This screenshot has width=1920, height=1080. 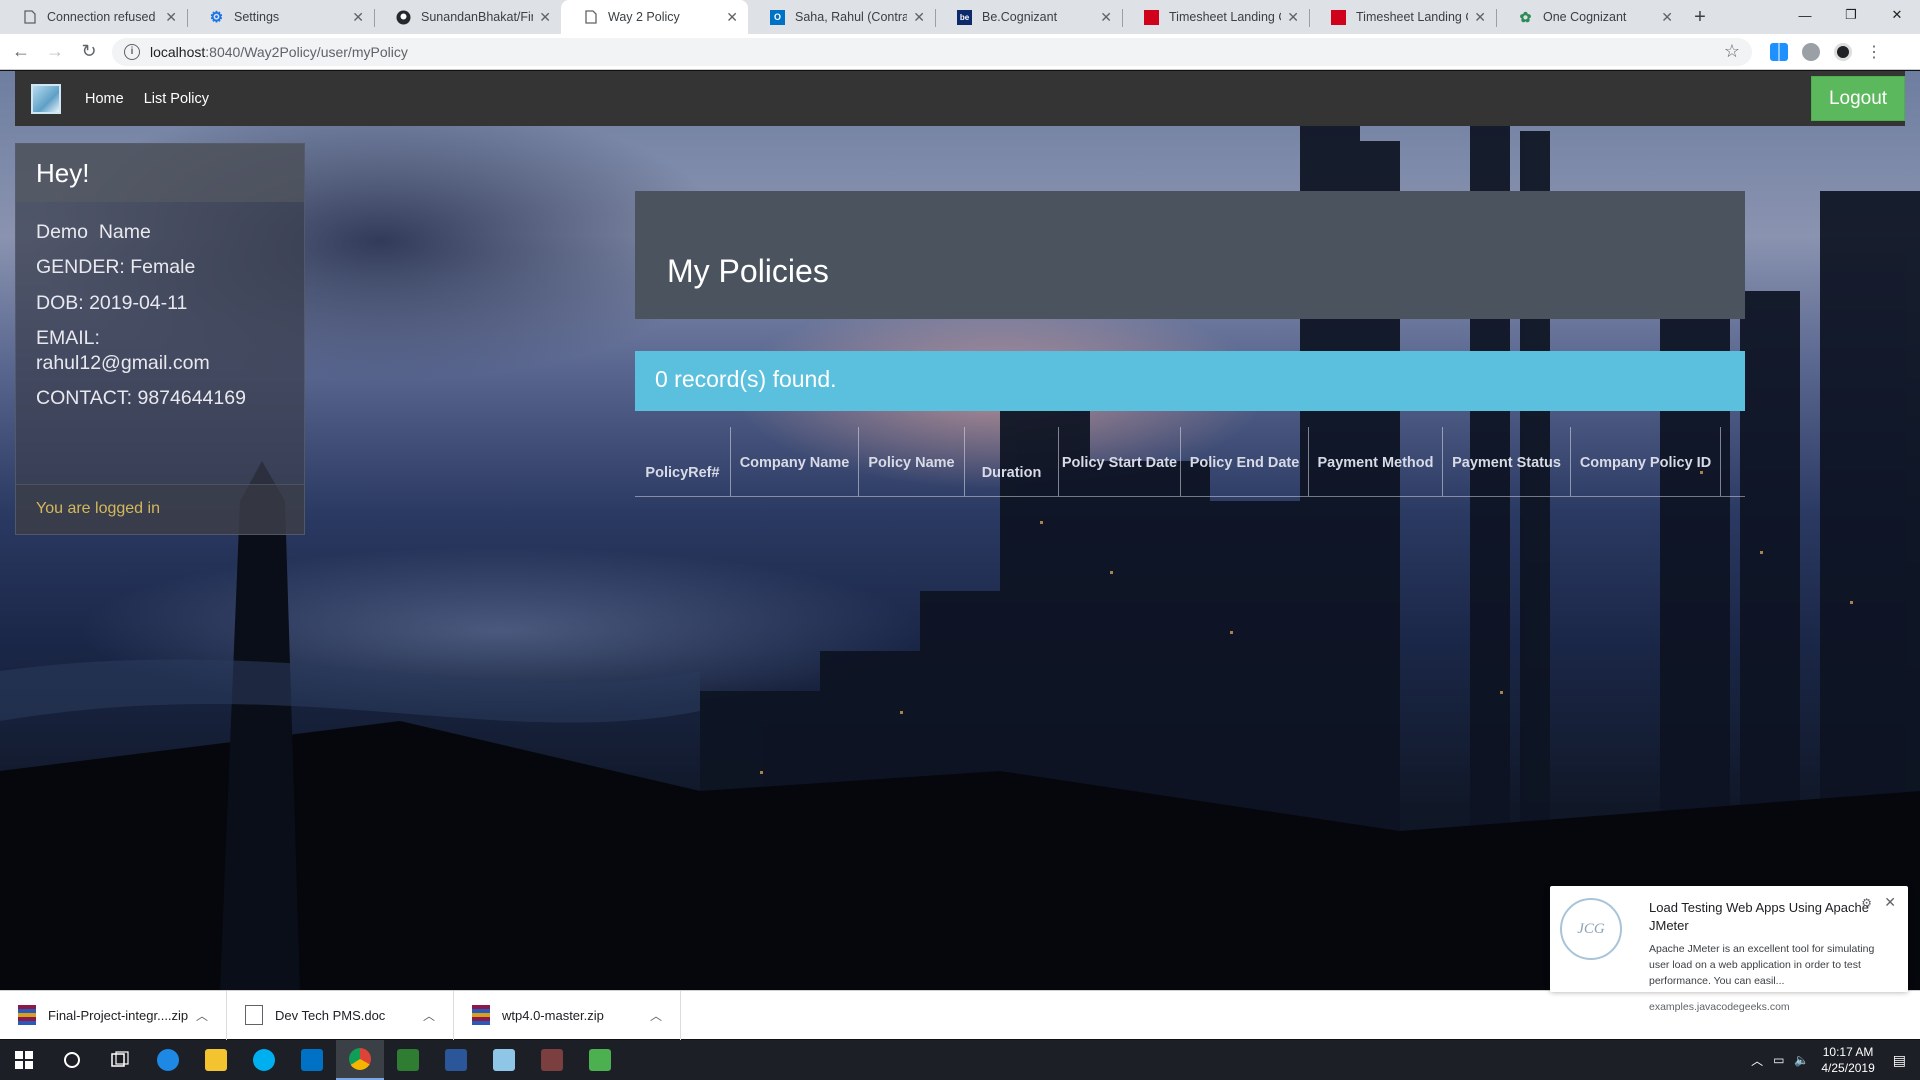 What do you see at coordinates (408, 1060) in the screenshot?
I see `media-app-icon` at bounding box center [408, 1060].